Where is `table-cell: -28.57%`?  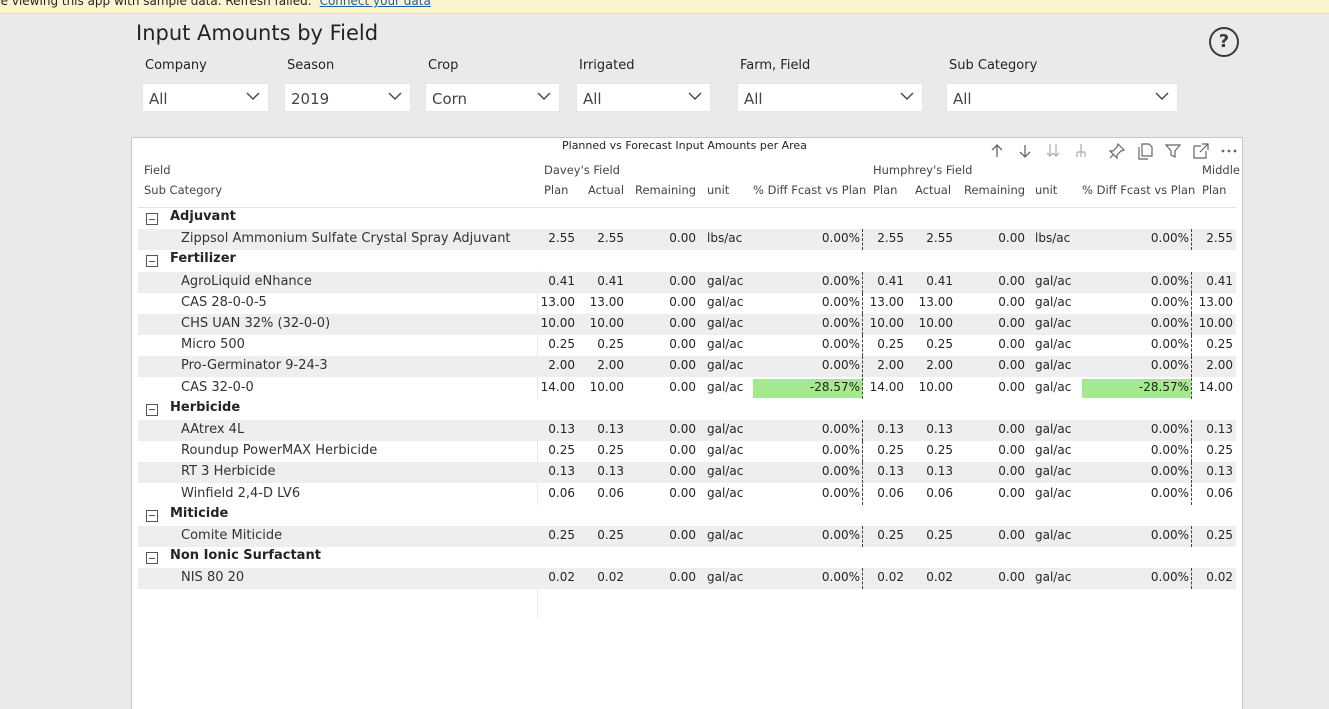 table-cell: -28.57% is located at coordinates (1141, 387).